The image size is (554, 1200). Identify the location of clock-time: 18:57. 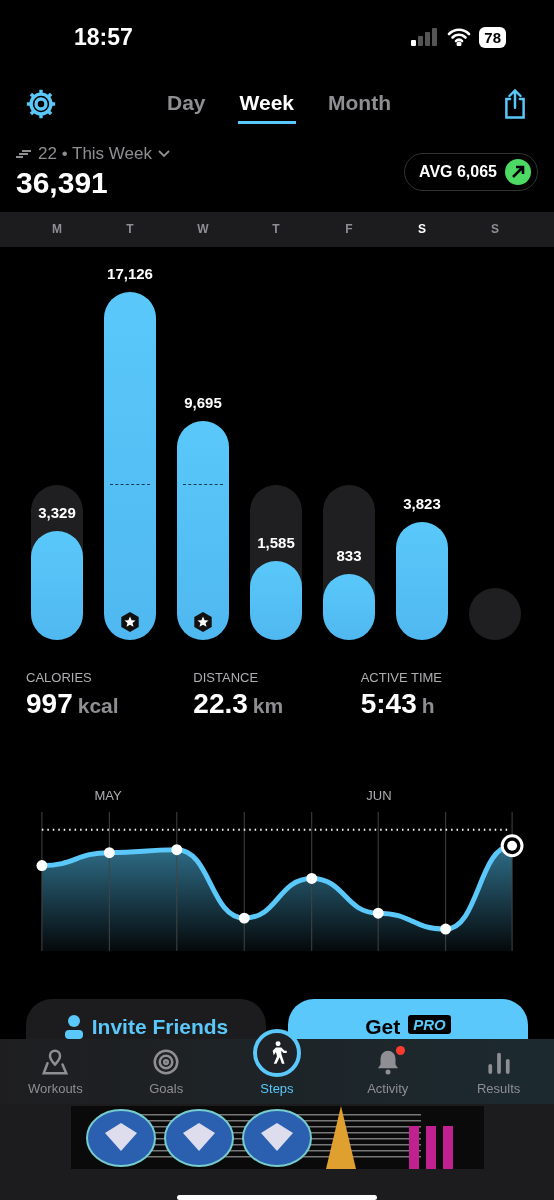
(103, 37).